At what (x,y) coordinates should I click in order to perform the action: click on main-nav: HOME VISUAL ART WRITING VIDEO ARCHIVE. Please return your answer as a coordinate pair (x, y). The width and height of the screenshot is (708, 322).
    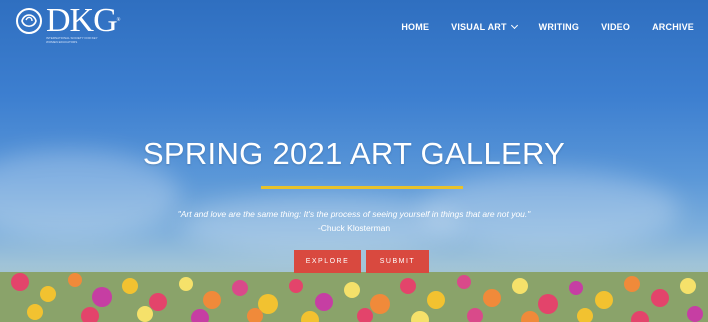
    Looking at the image, I should click on (536, 26).